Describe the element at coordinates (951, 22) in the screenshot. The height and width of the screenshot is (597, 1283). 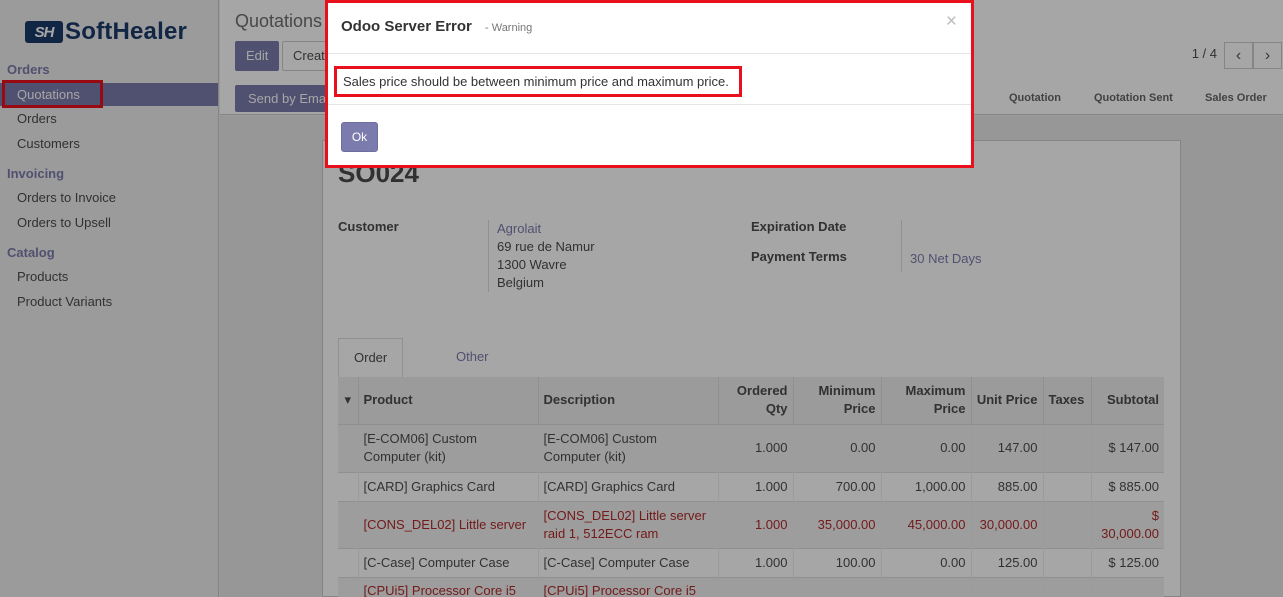
I see `close-icon: ×` at that location.